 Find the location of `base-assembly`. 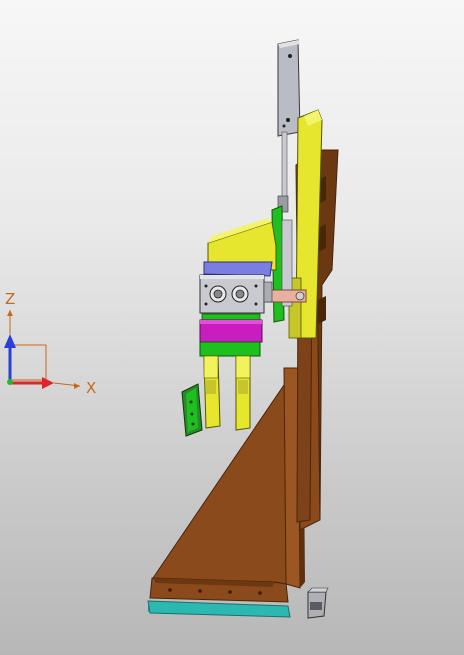

base-assembly is located at coordinates (226, 489).